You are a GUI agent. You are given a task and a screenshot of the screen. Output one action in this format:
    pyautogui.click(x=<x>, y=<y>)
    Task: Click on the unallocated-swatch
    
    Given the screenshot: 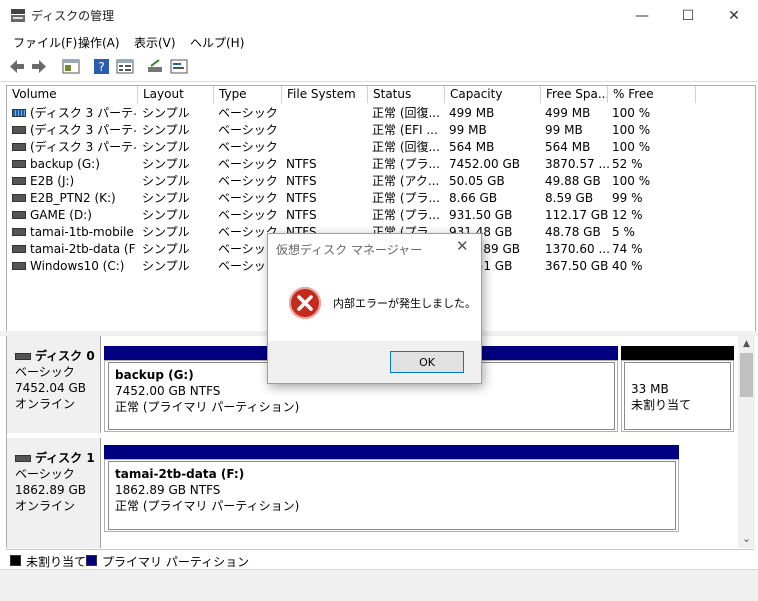 What is the action you would take?
    pyautogui.click(x=15, y=560)
    